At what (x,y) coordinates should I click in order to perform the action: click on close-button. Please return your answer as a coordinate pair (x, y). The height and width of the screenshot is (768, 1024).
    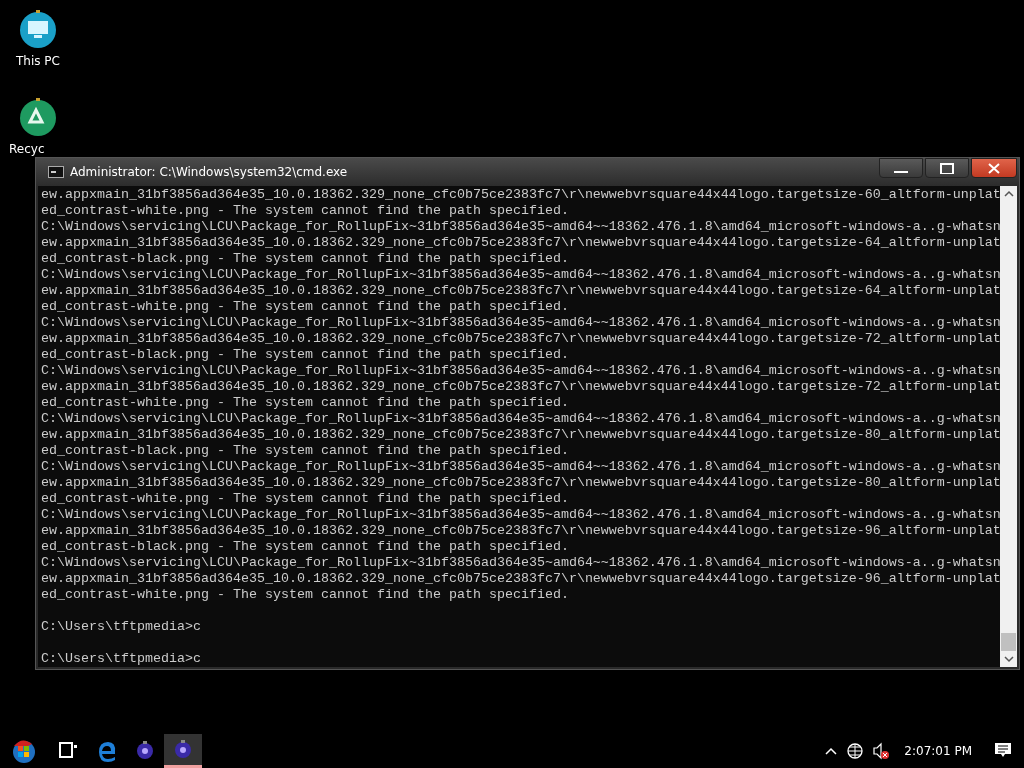
    Looking at the image, I should click on (994, 168).